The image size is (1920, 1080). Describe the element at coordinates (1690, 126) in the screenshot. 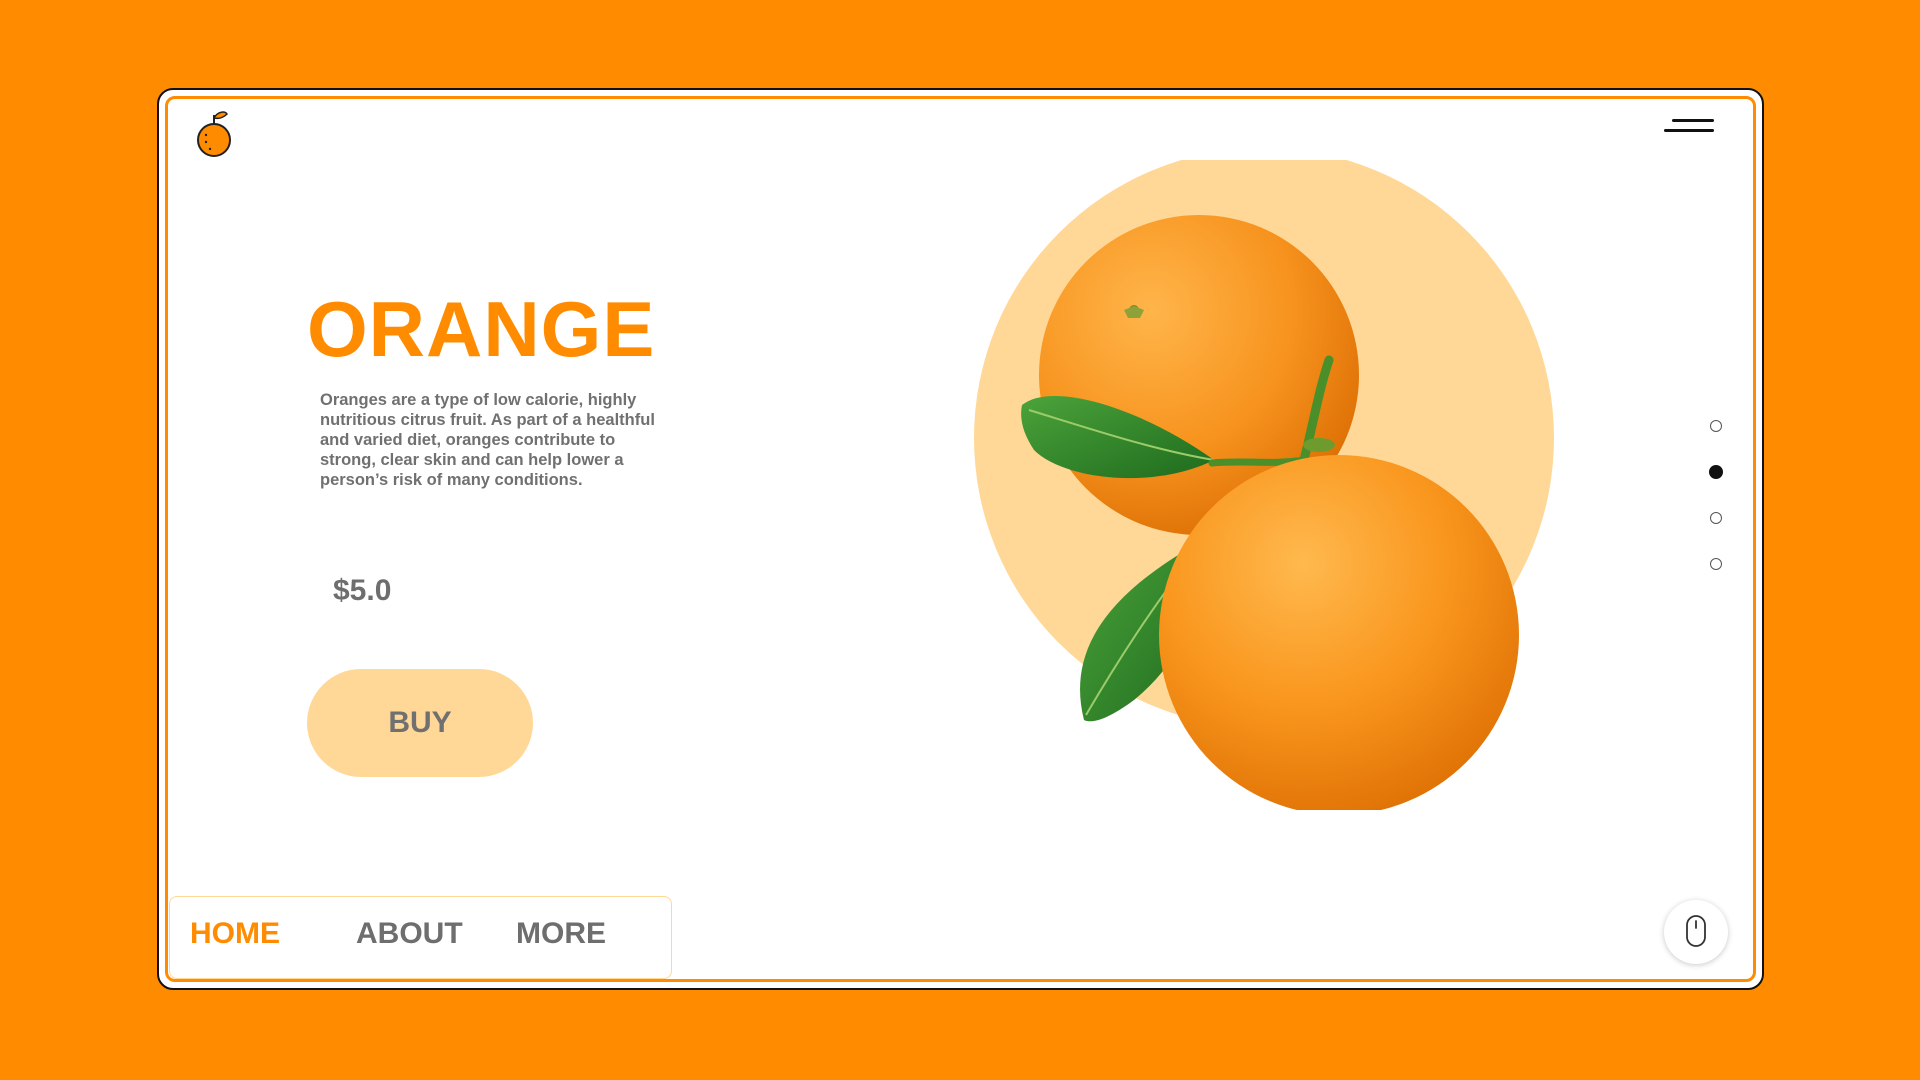

I see `hamburger-menu-icon` at that location.